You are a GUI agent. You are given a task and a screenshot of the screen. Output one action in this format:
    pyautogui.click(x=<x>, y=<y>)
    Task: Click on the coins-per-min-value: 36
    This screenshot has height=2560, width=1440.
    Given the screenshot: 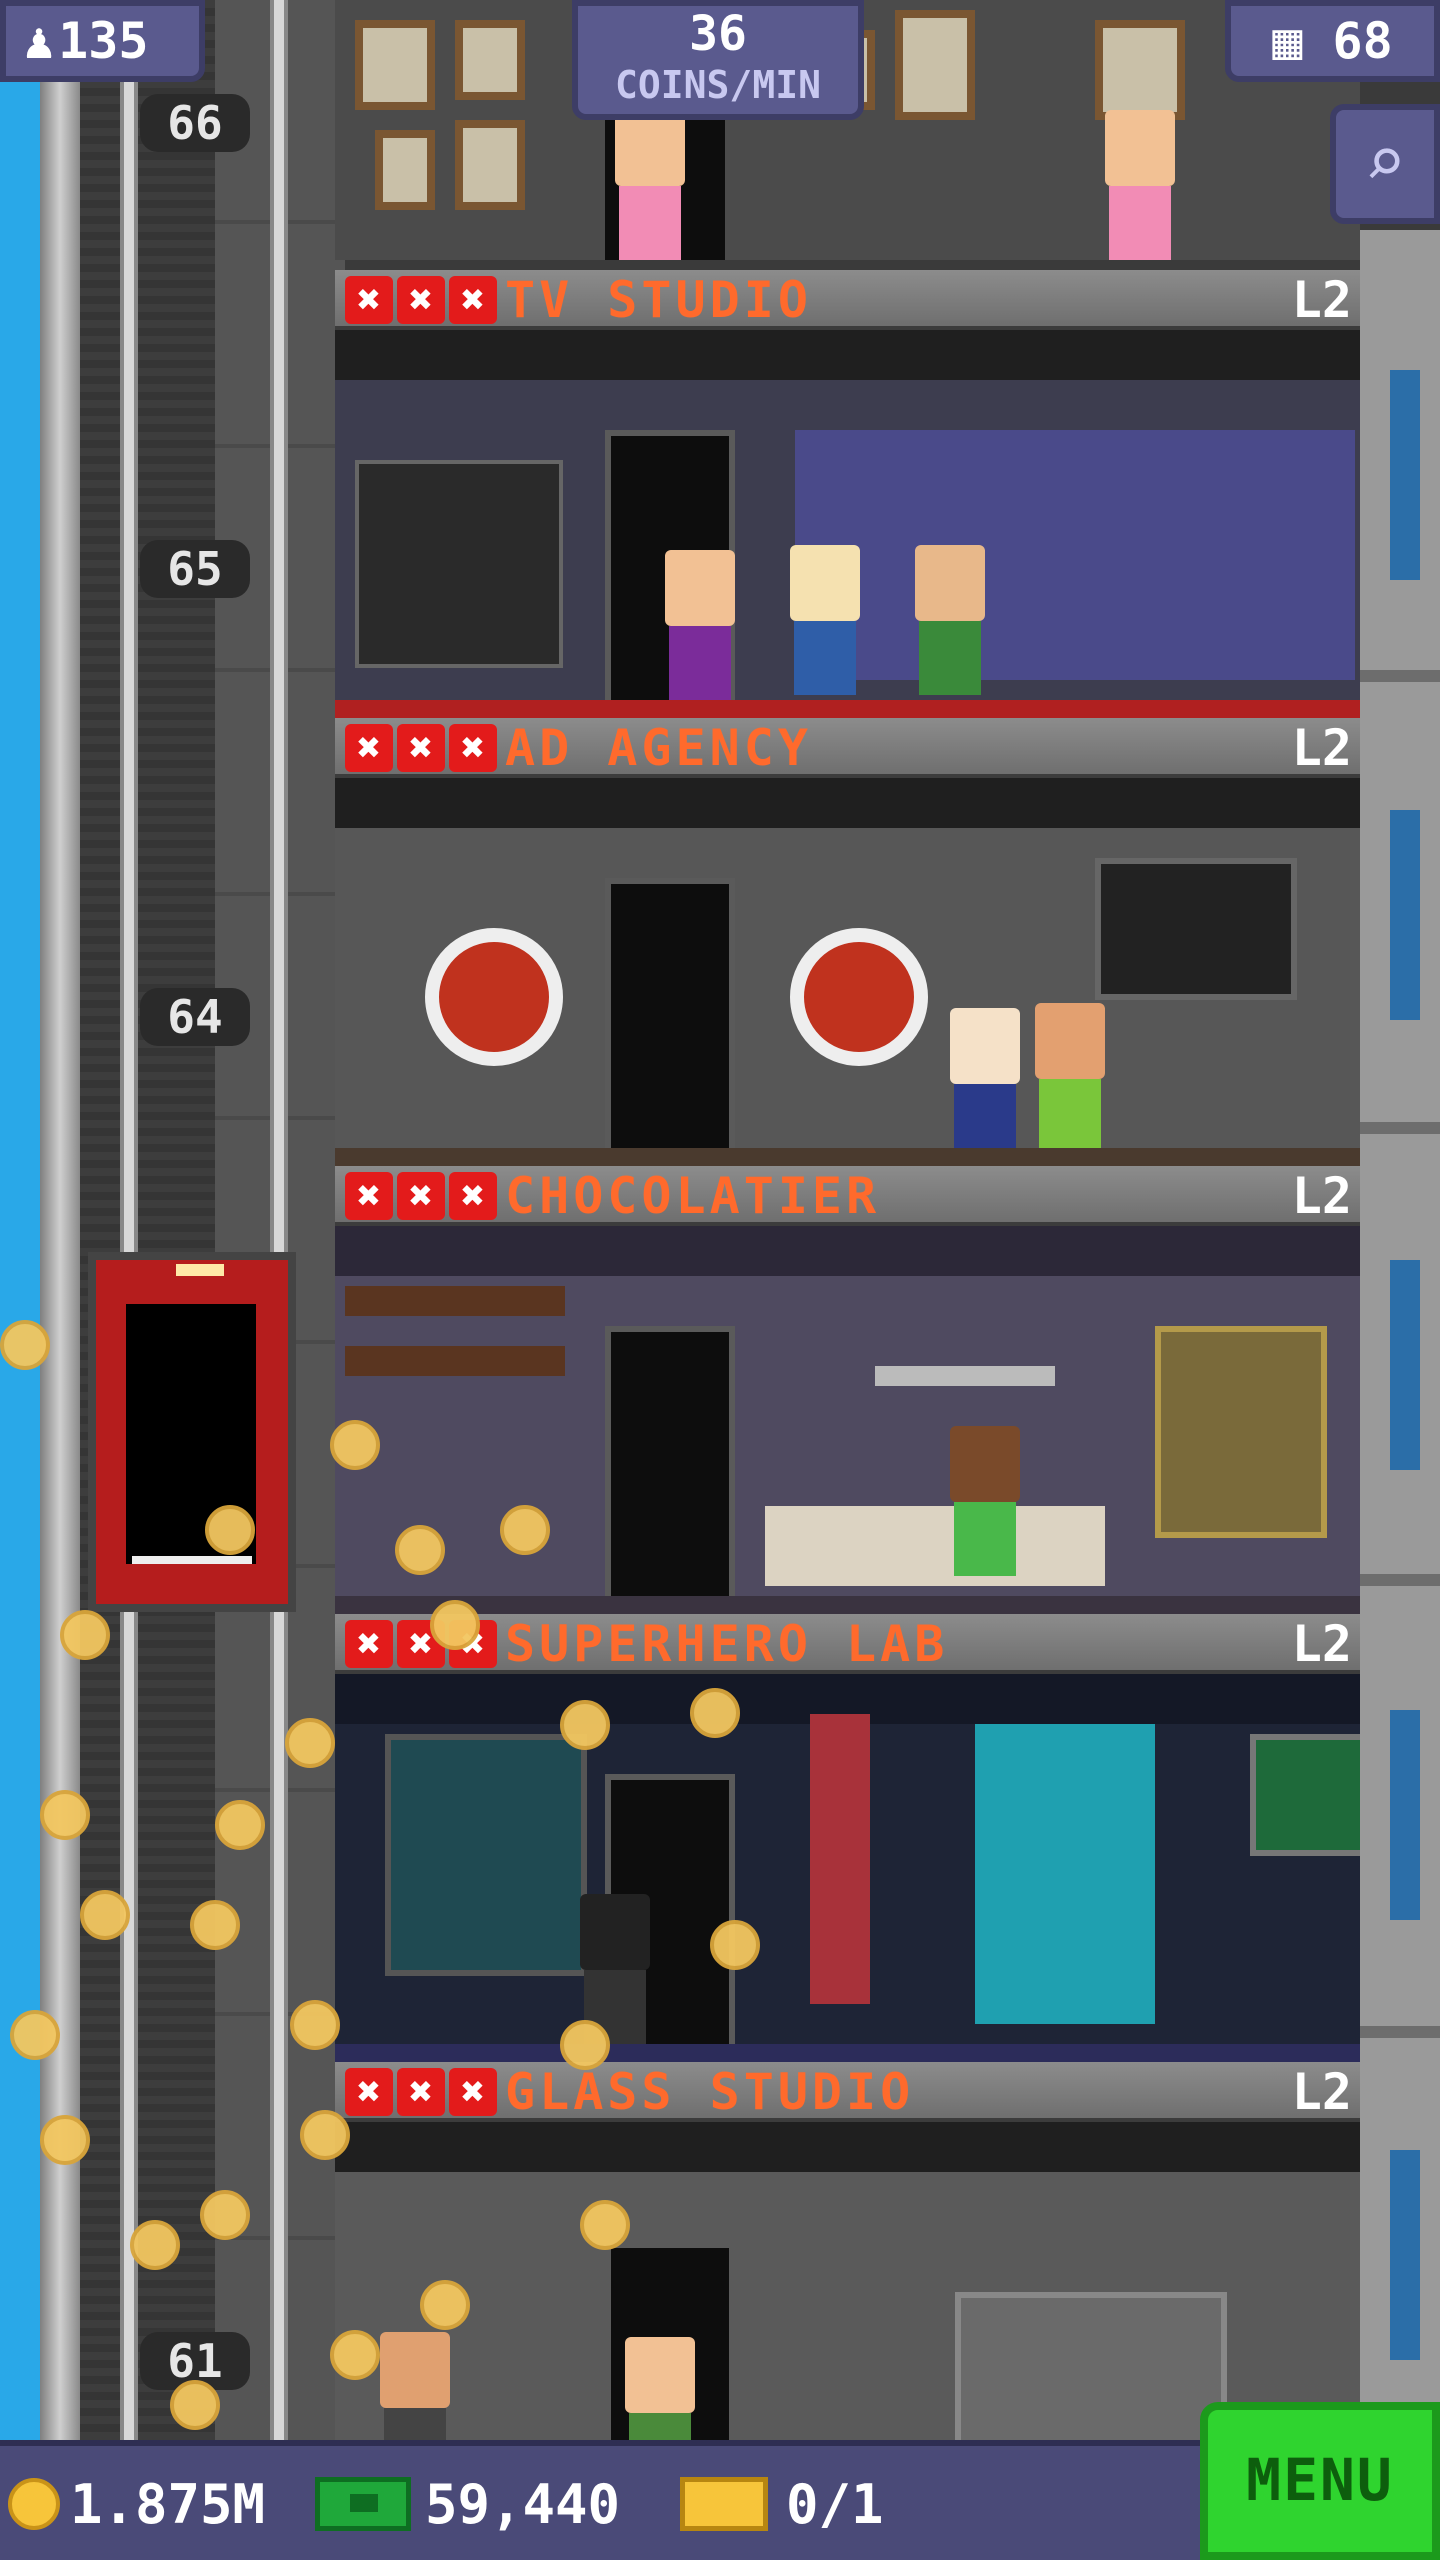 What is the action you would take?
    pyautogui.click(x=718, y=34)
    